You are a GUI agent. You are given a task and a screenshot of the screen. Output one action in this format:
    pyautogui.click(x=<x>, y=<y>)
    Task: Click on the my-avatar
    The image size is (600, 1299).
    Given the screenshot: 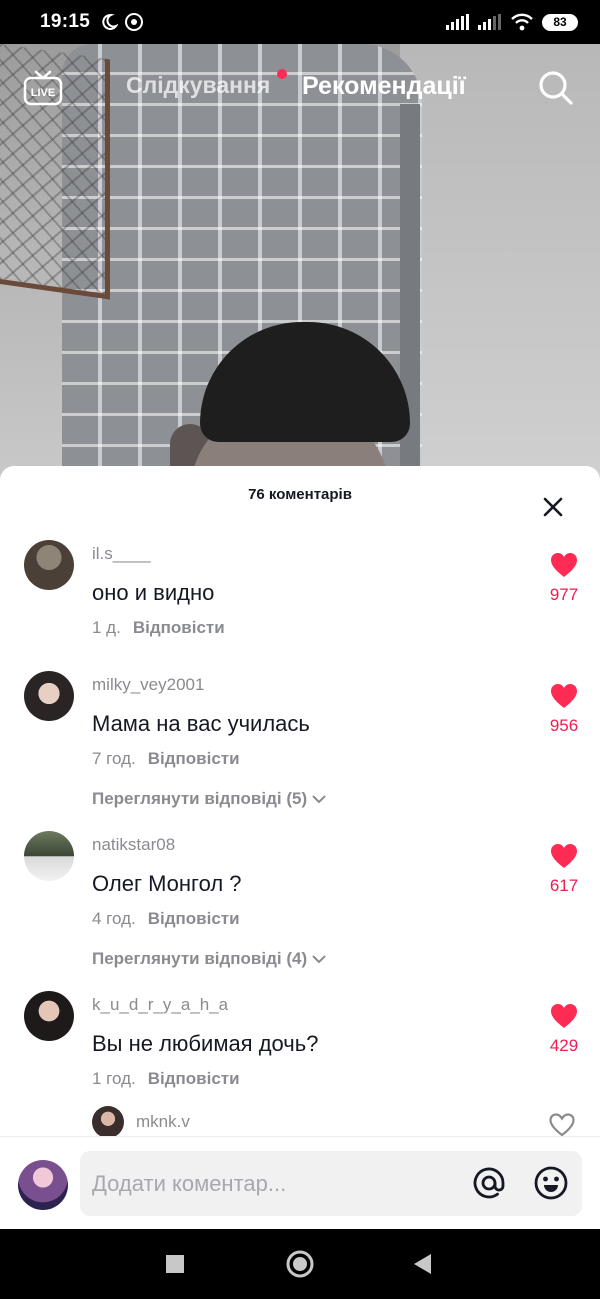 What is the action you would take?
    pyautogui.click(x=43, y=1185)
    